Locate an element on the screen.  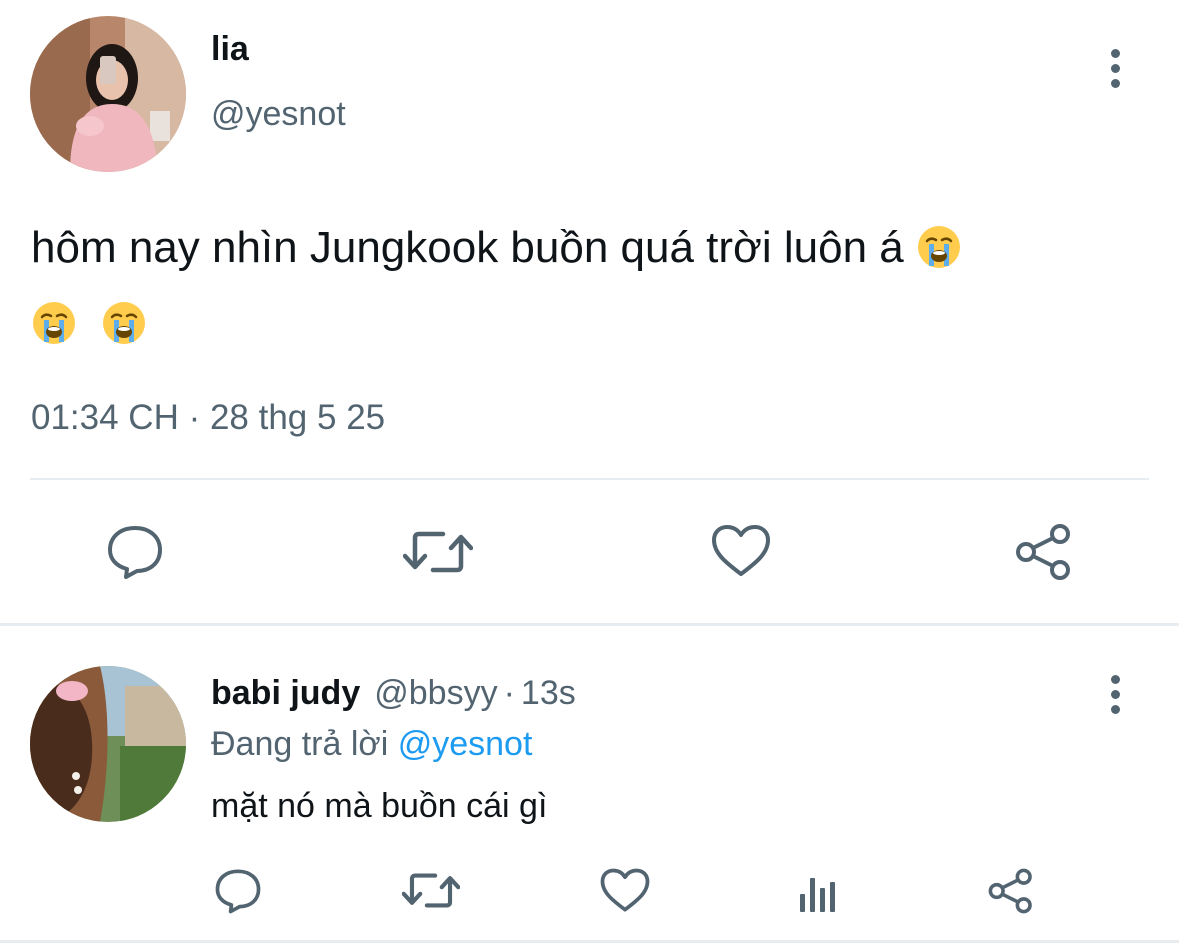
reply-header: babi judy @bbsyy · 13s is located at coordinates (393, 693).